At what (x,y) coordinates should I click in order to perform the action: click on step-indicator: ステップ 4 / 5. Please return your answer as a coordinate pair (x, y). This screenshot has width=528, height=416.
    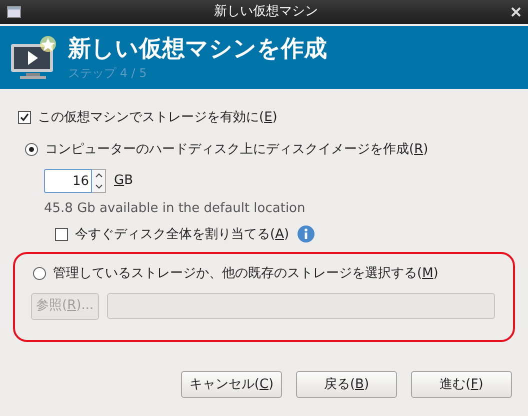
    Looking at the image, I should click on (108, 73).